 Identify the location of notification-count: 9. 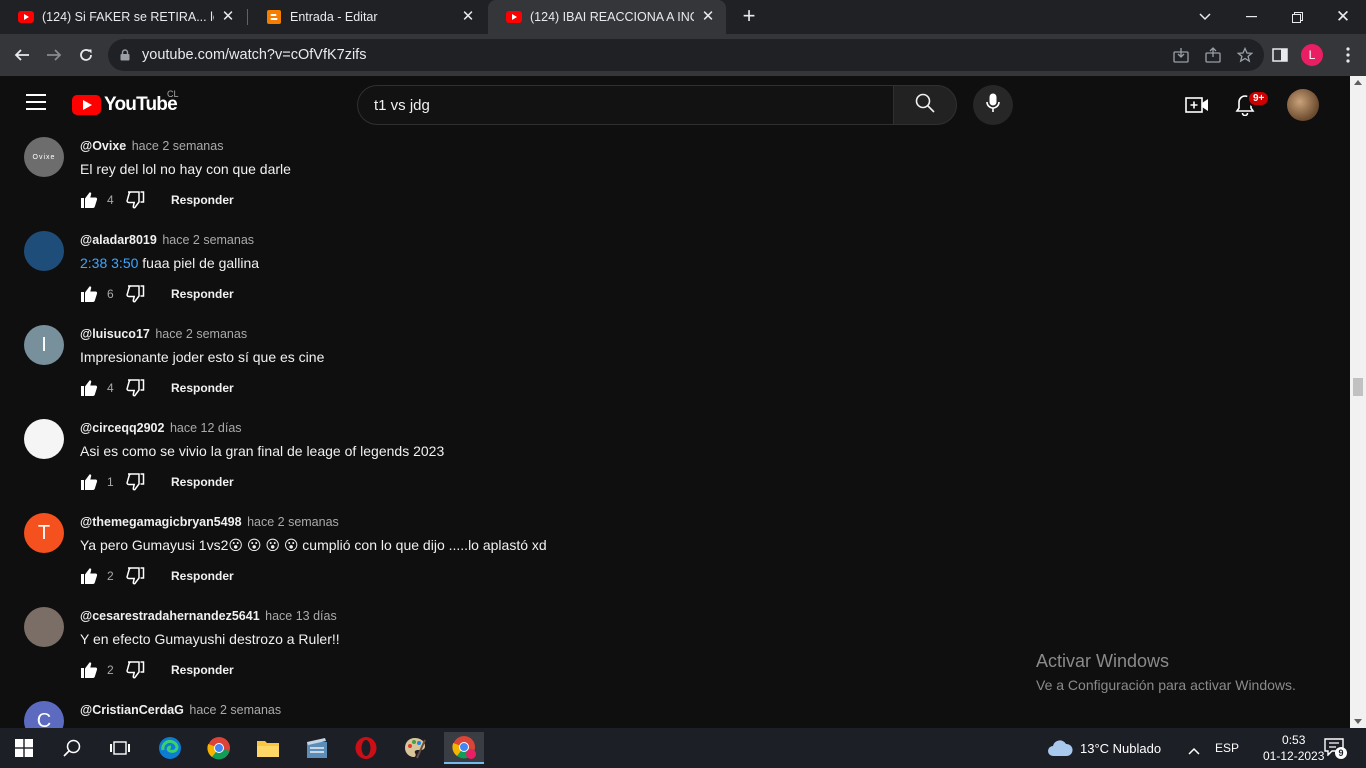
(1341, 753).